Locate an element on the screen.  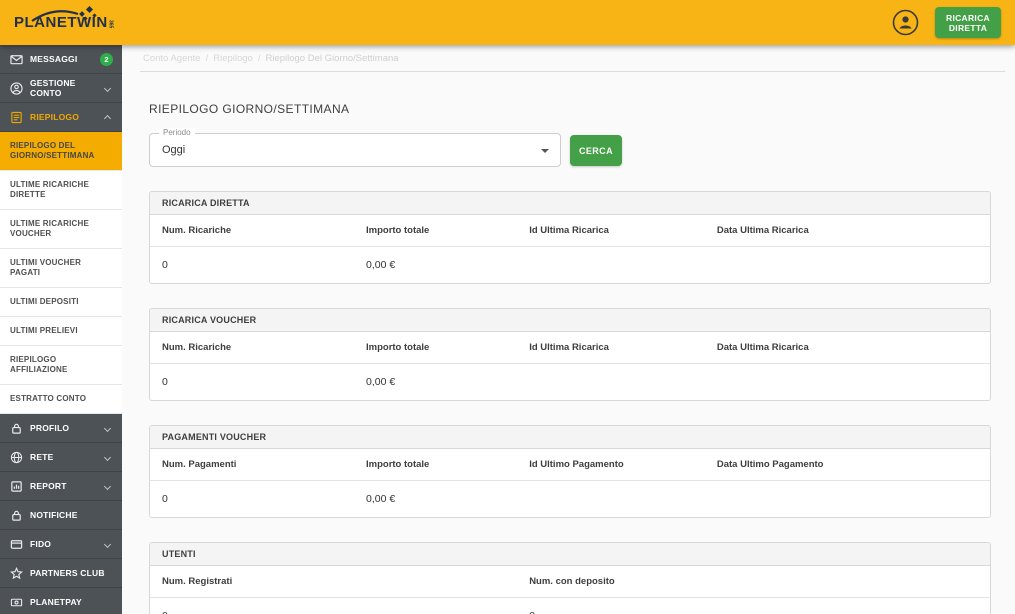
sidebar-item-notifiche: NOTIFICHE is located at coordinates (61, 515).